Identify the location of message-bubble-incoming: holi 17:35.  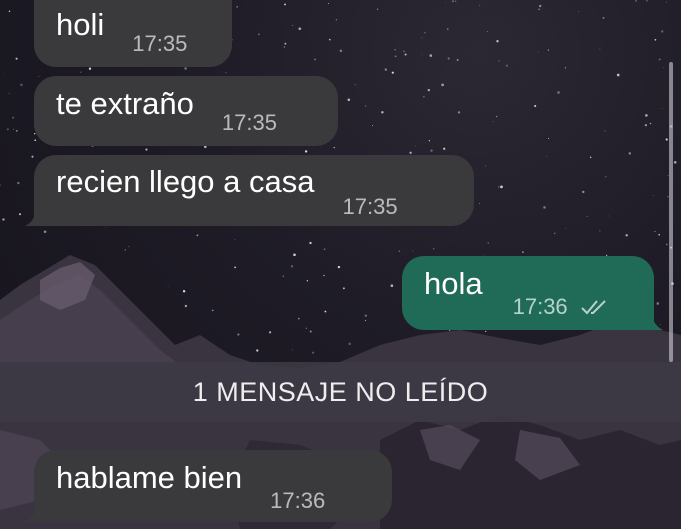
(133, 33).